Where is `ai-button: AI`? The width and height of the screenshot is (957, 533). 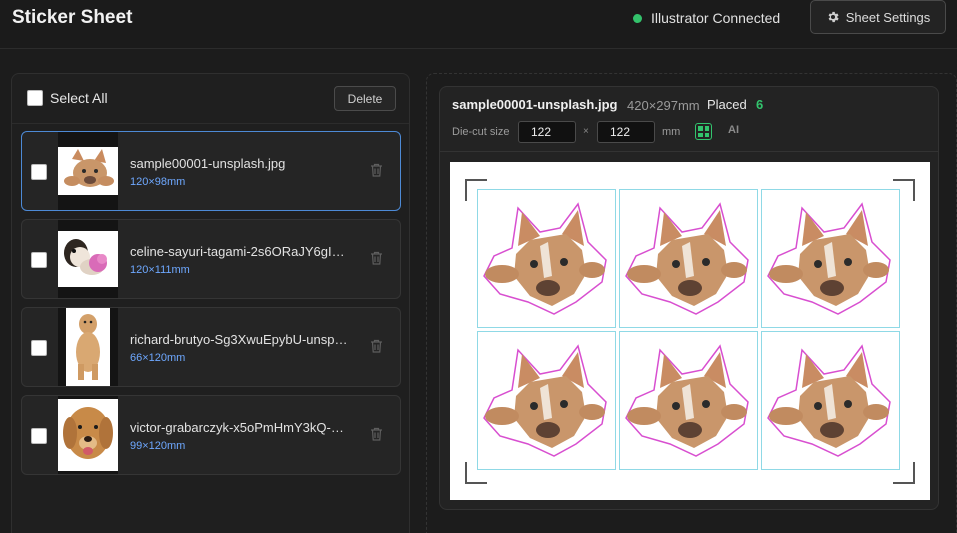
ai-button: AI is located at coordinates (733, 130).